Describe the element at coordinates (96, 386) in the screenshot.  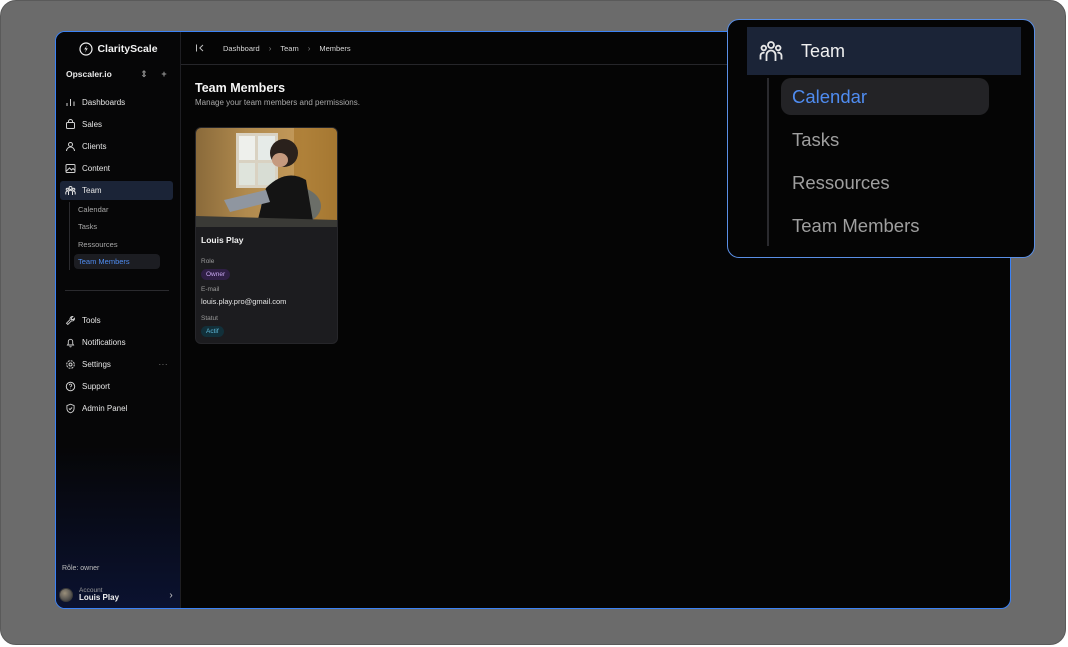
I see `sidebar-item-label: Support` at that location.